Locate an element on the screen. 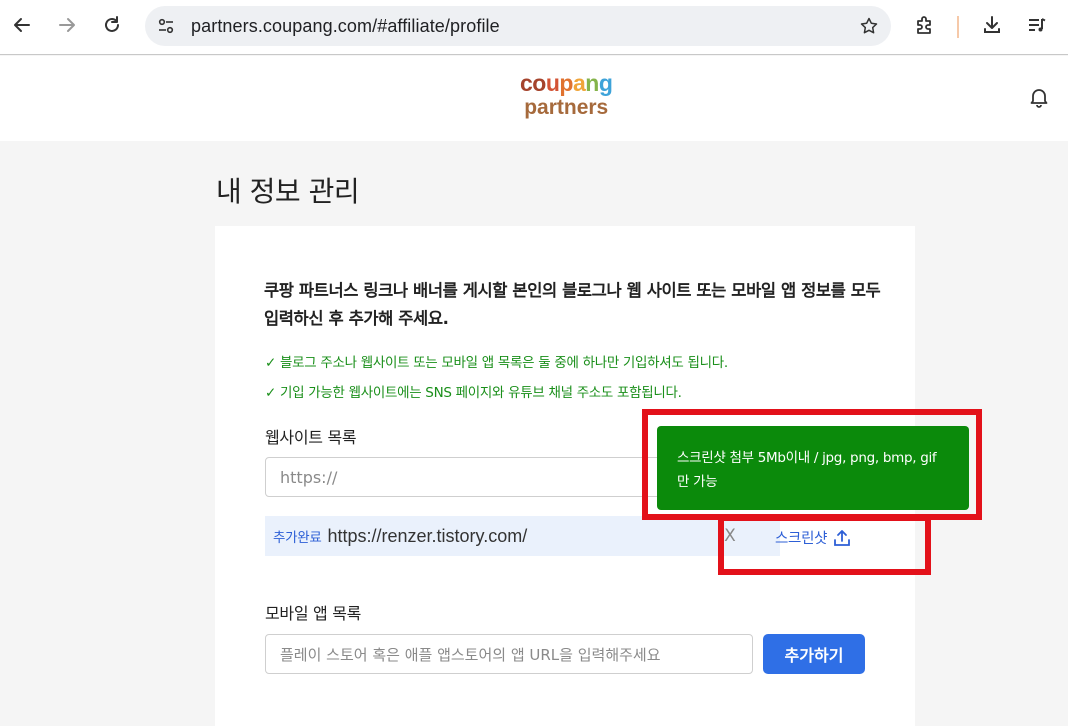 Image resolution: width=1068 pixels, height=726 pixels. url-text: partners.coupang.com/#affiliate/profile is located at coordinates (345, 26).